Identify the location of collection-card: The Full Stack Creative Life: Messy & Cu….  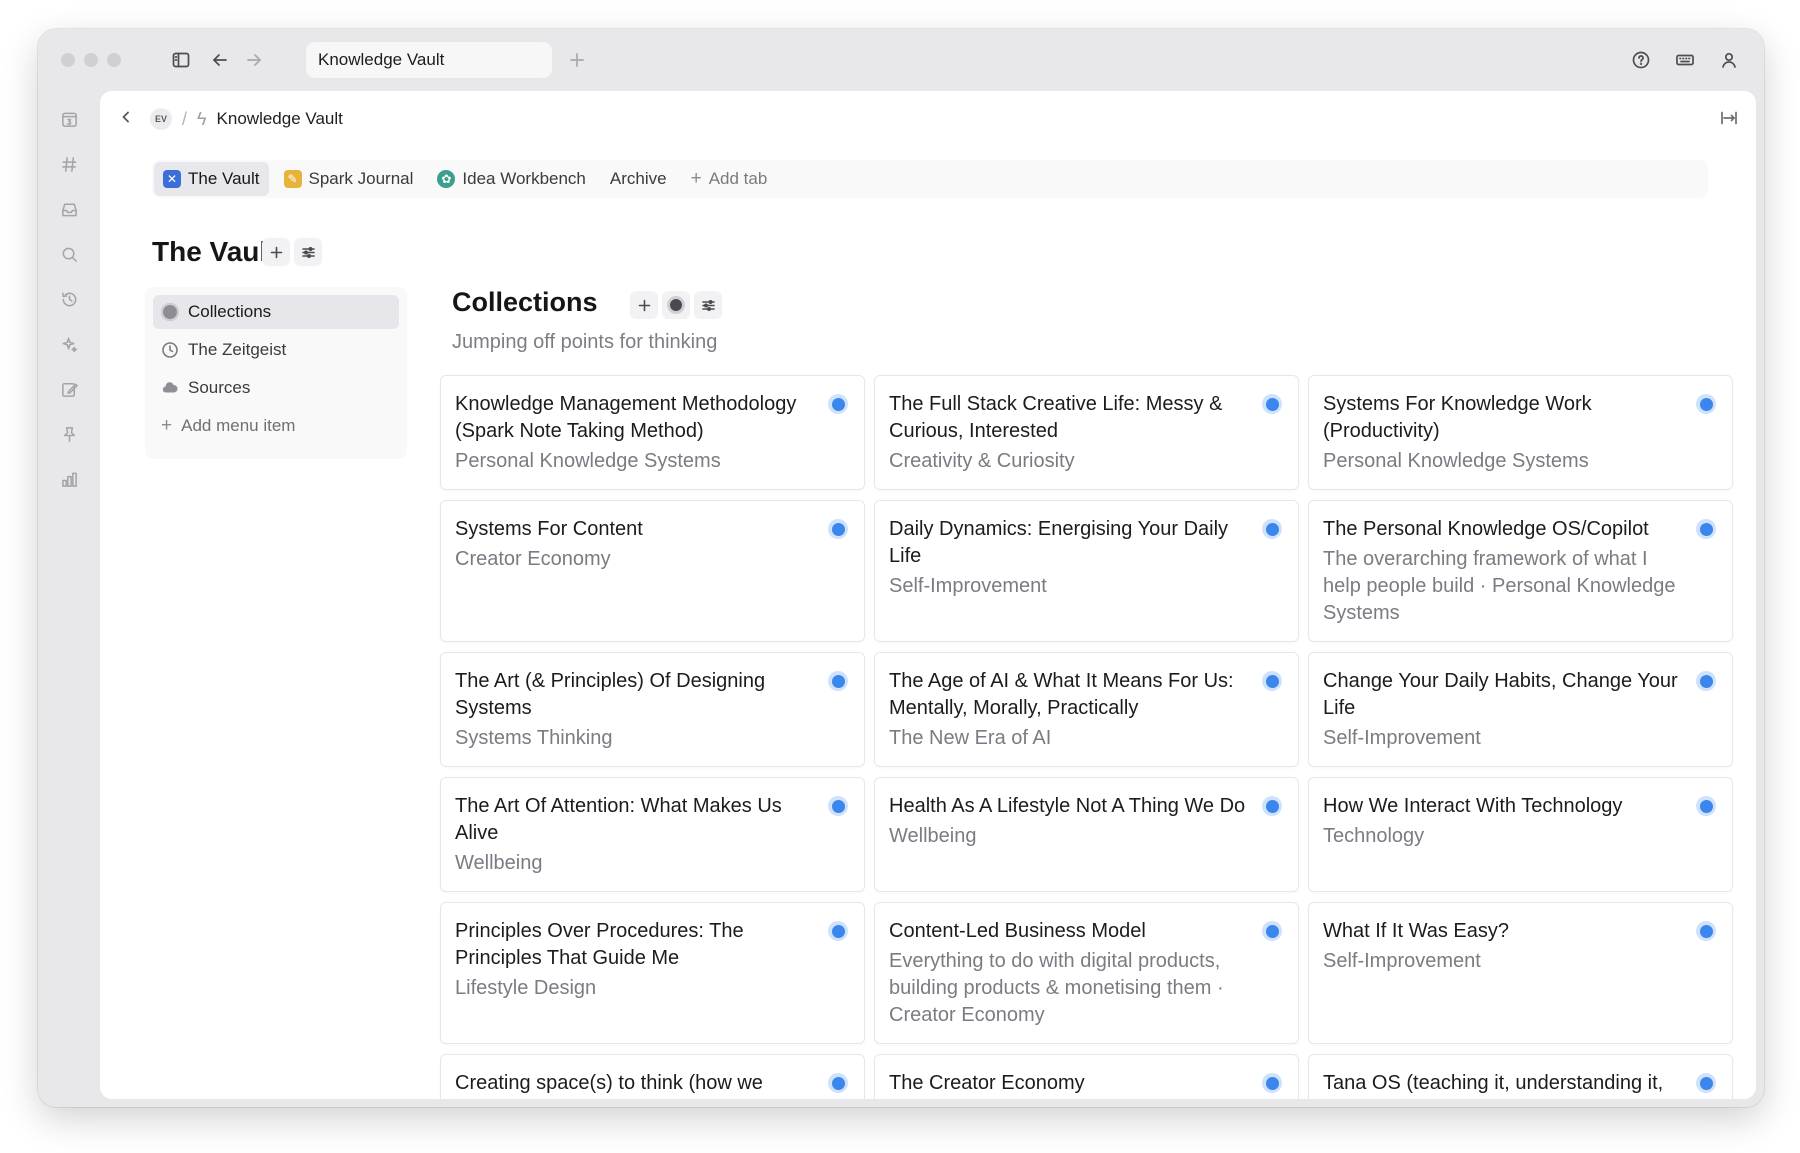
(1086, 432).